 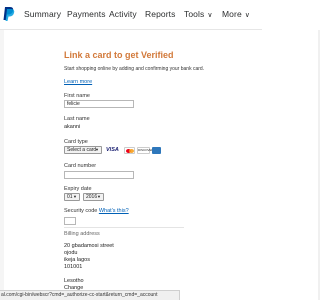 What do you see at coordinates (232, 14) in the screenshot?
I see `nav-more-label: More` at bounding box center [232, 14].